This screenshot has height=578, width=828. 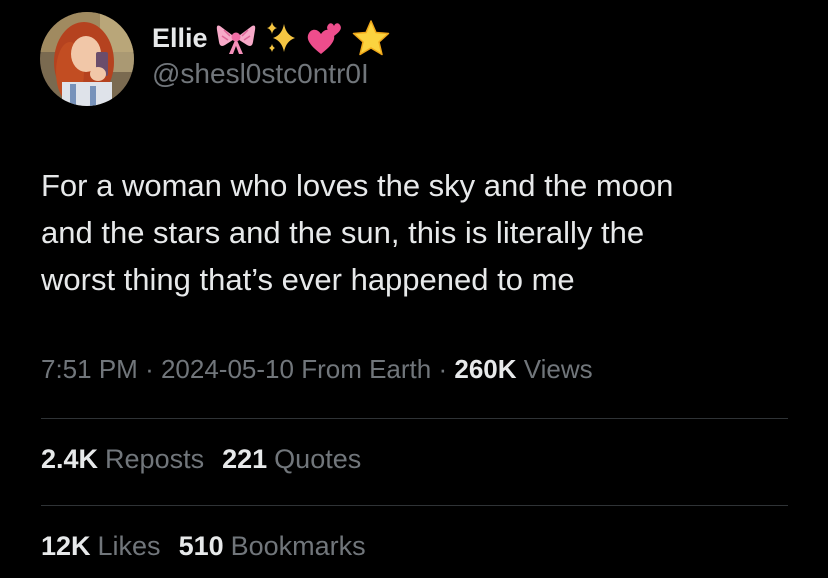 What do you see at coordinates (318, 459) in the screenshot?
I see `quotes-label: Quotes` at bounding box center [318, 459].